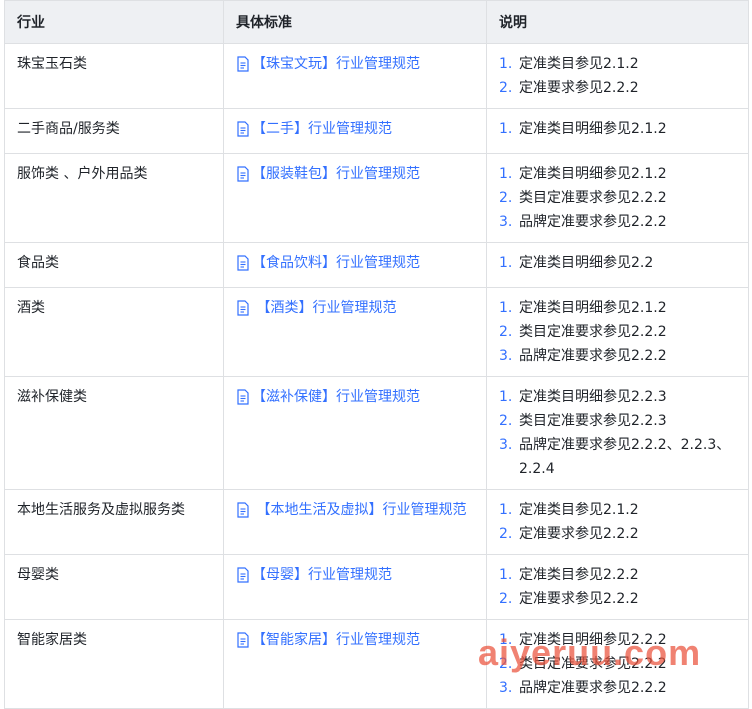 This screenshot has width=752, height=709. I want to click on standard-link: 【母婴】行业管理规范, so click(314, 575).